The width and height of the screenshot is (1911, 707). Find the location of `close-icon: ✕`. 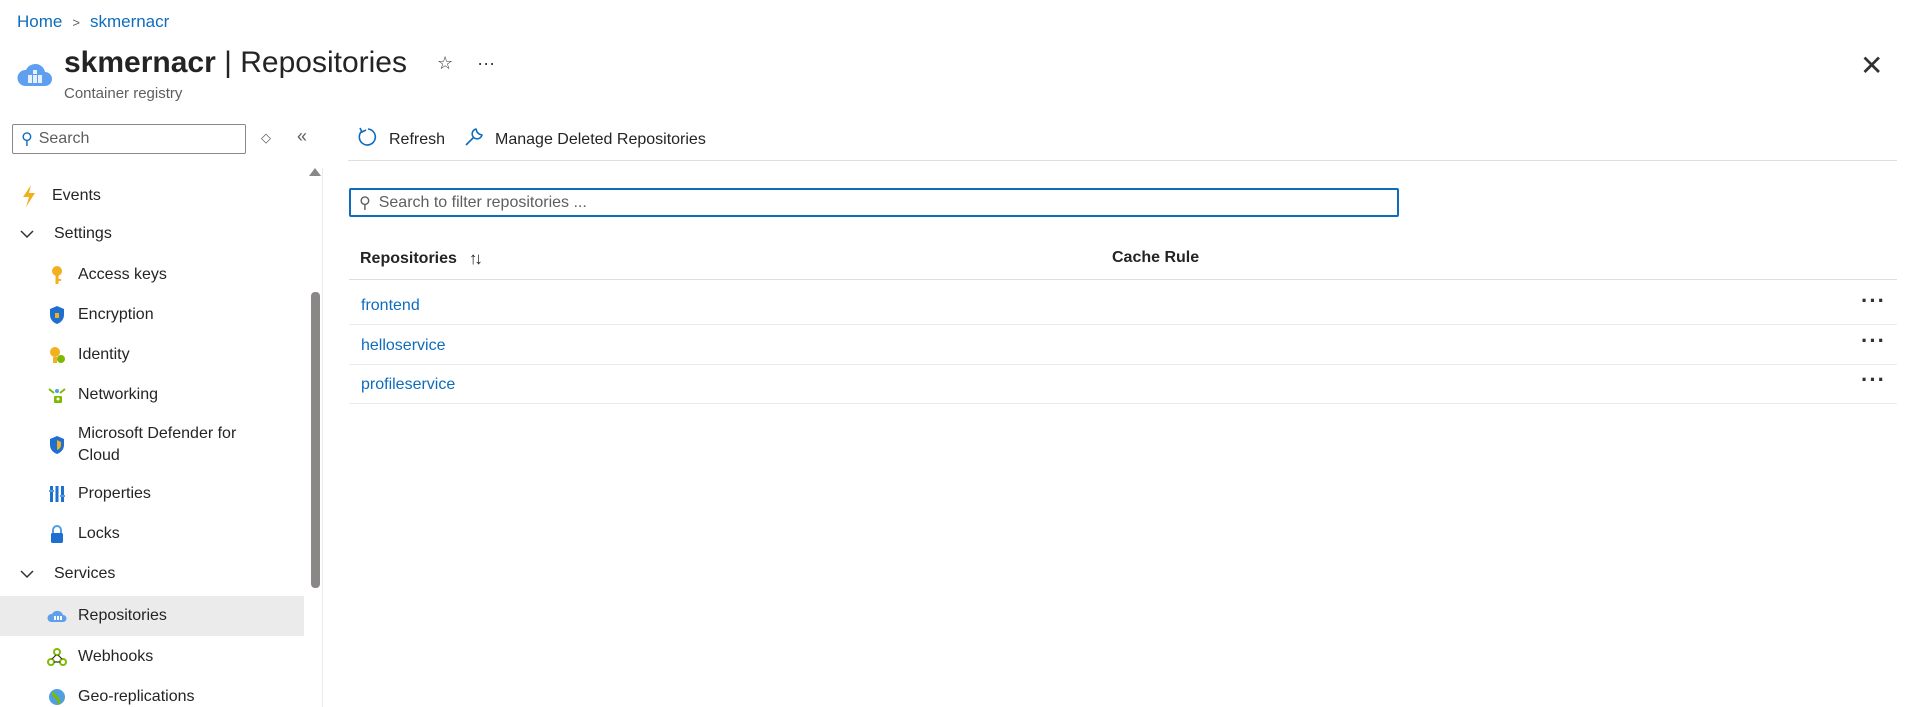

close-icon: ✕ is located at coordinates (1871, 66).